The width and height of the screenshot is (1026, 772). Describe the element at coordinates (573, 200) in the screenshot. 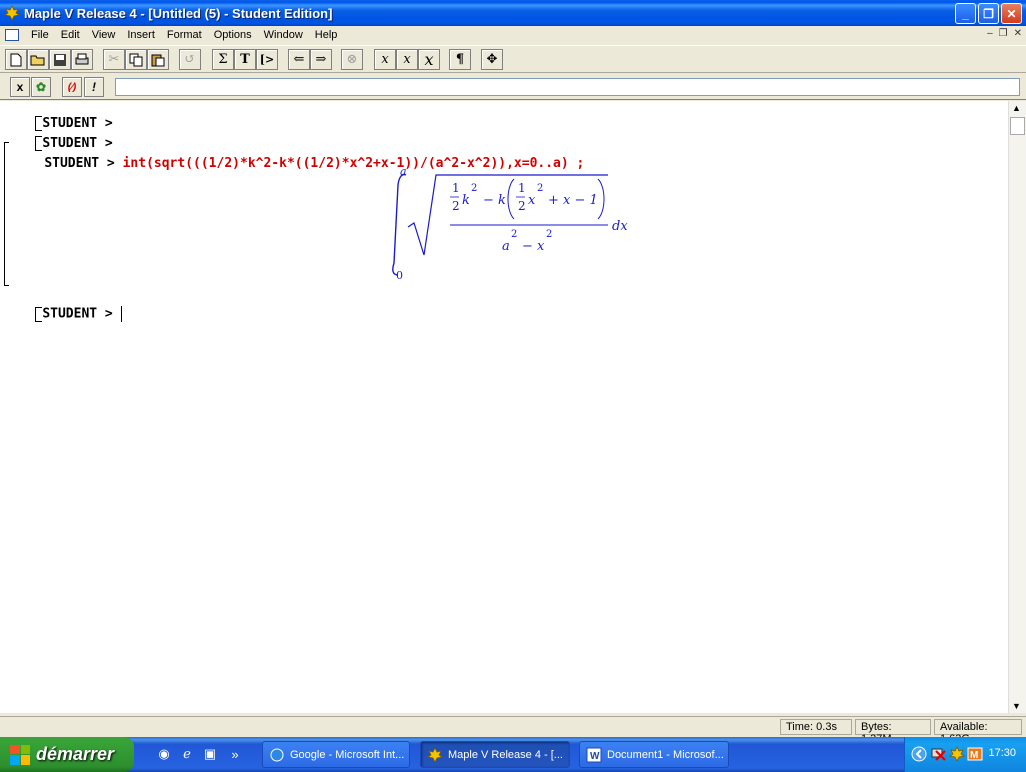

I see `plus-x-minus-one: + x − 1` at that location.